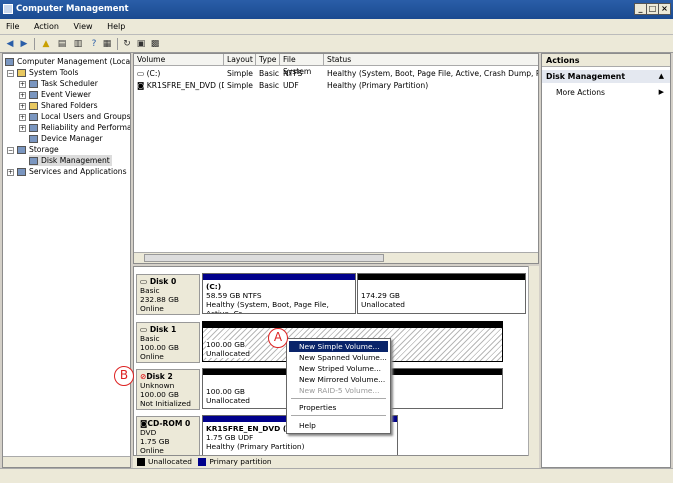 The height and width of the screenshot is (483, 673). I want to click on back-arrow-icon: ◀, so click(10, 44).